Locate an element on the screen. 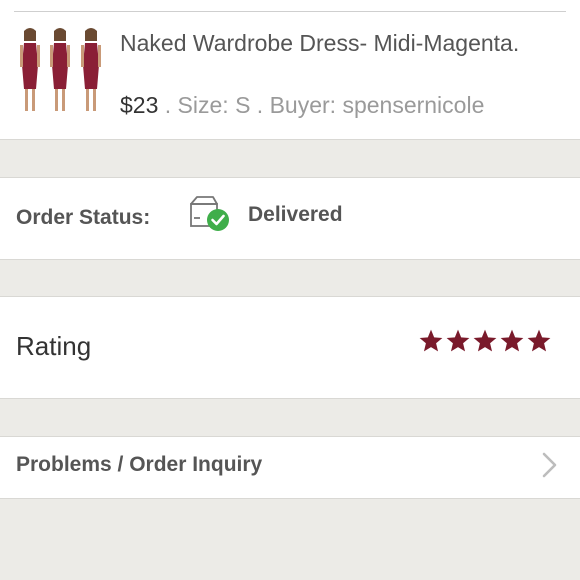 The height and width of the screenshot is (580, 580). order-inquiry-label: Problems / Order Inquiry is located at coordinates (139, 465).